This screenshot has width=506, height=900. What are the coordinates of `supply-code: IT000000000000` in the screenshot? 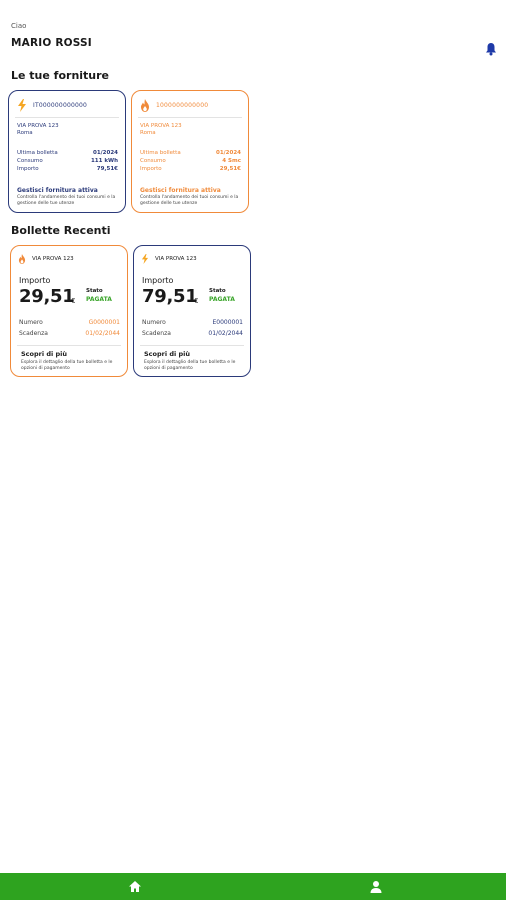 It's located at (60, 105).